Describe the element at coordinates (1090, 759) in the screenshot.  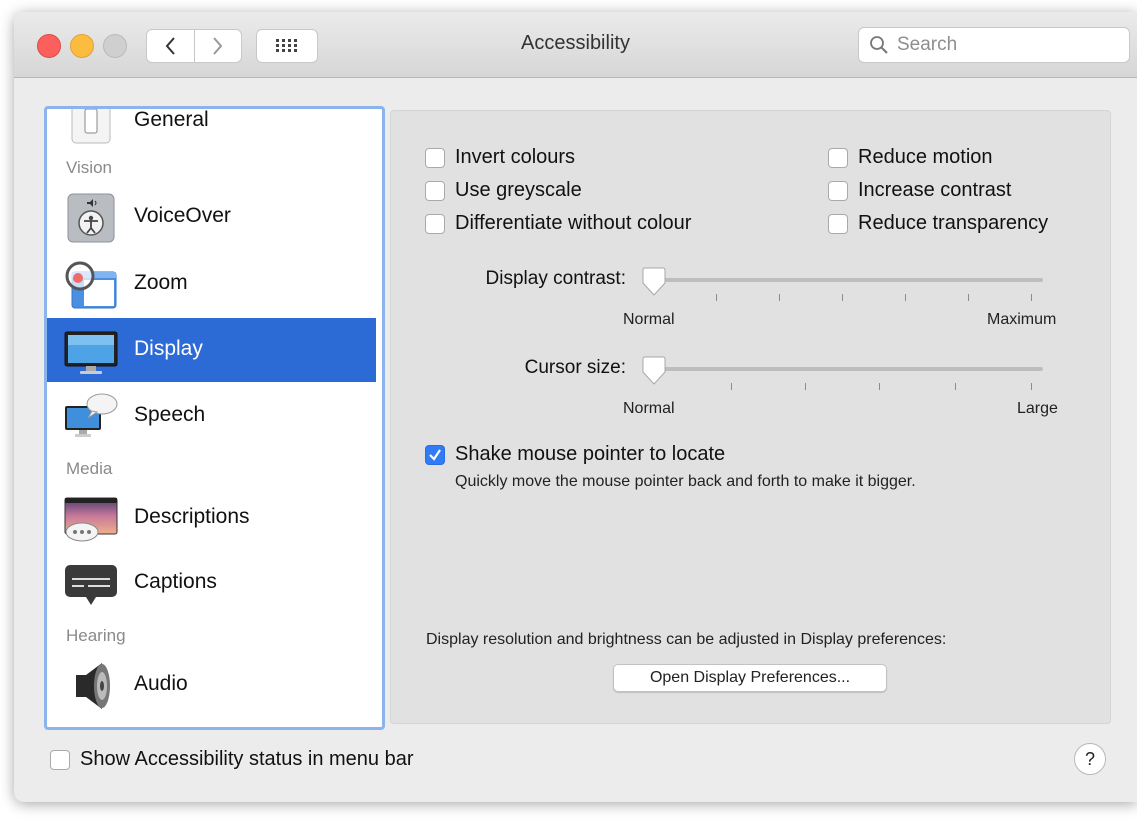
I see `help-button: ?` at that location.